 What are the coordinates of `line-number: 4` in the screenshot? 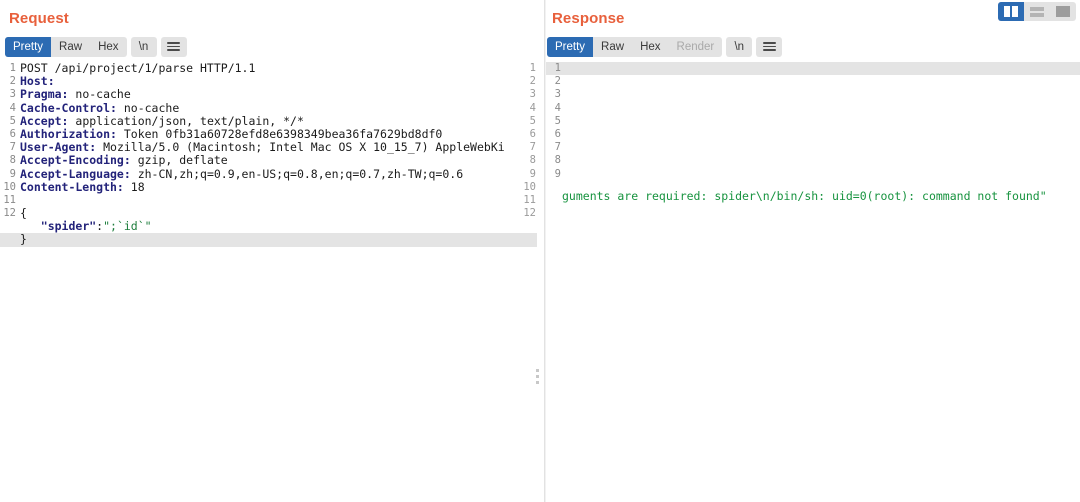 It's located at (557, 107).